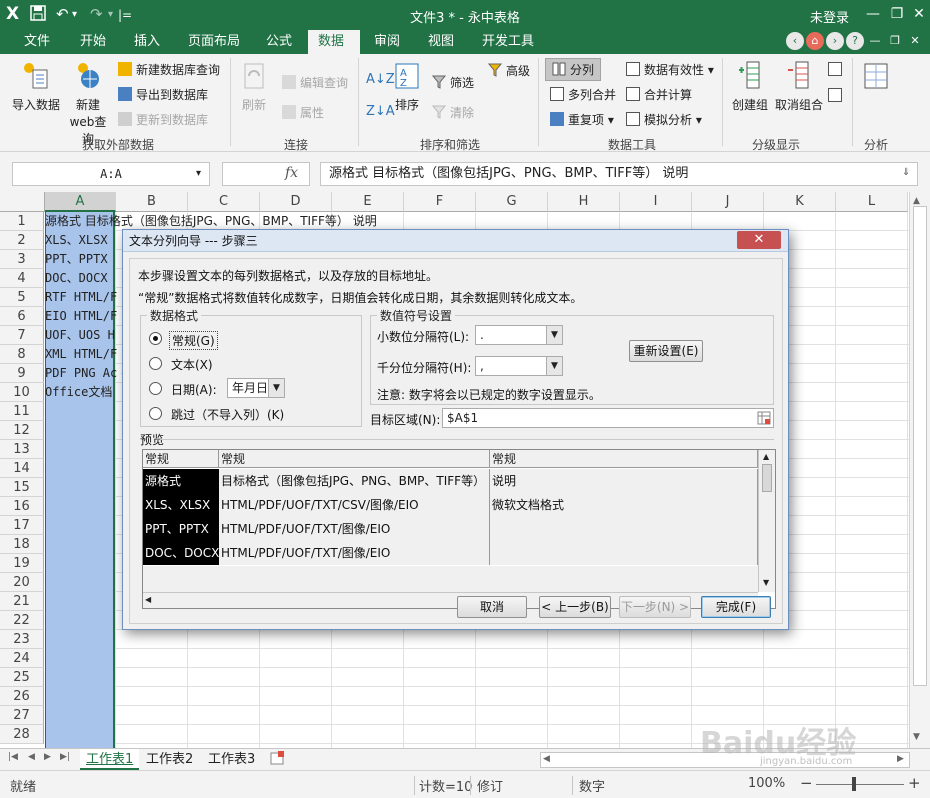 This screenshot has height=798, width=930. Describe the element at coordinates (256, 388) in the screenshot. I see `date-format-select: 年月日 ▼` at that location.